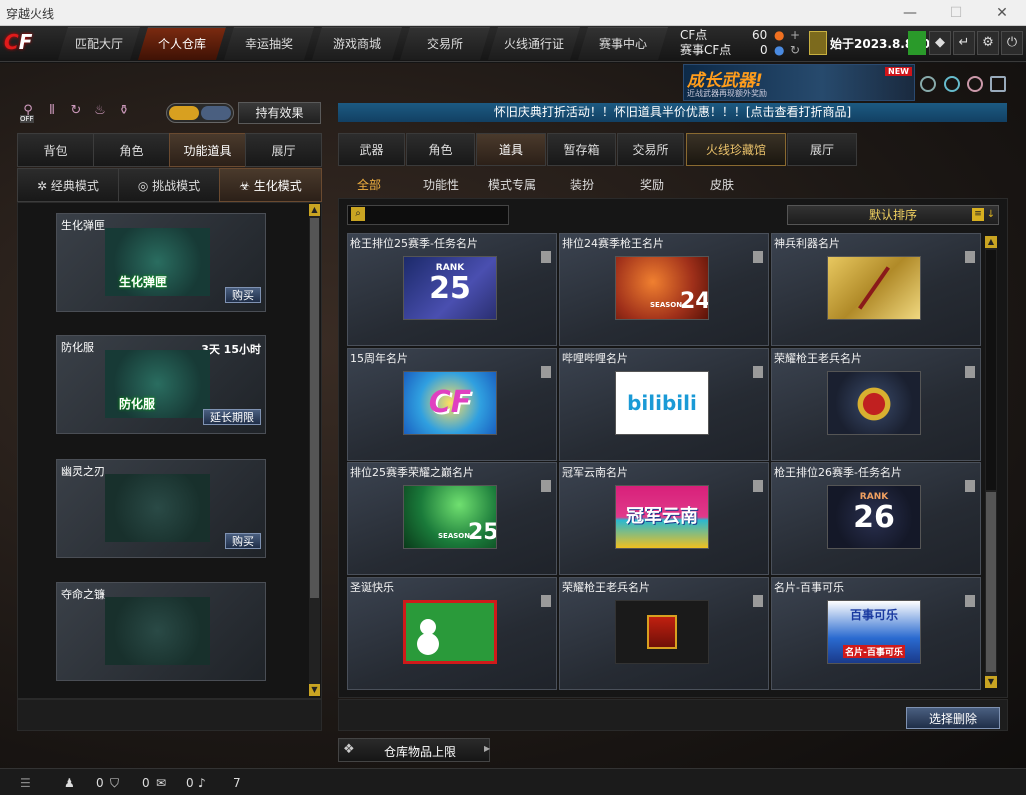 This screenshot has height=795, width=1026. I want to click on item-card: 哔哩哔哩名片 x bilibili, so click(664, 404).